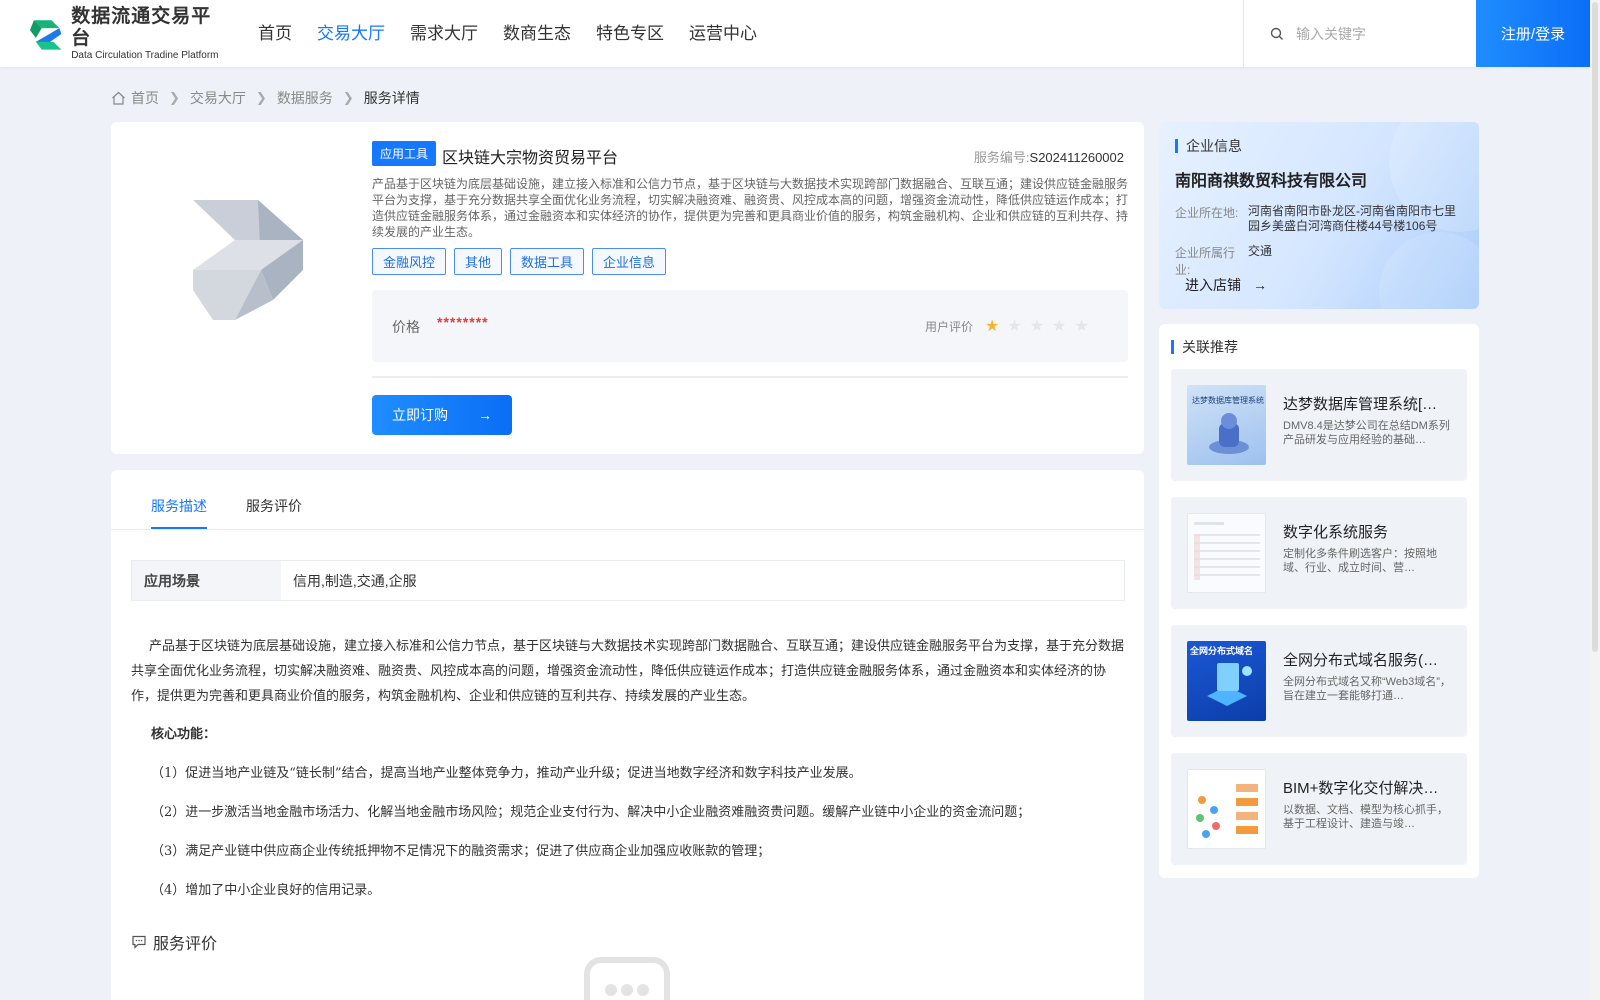  Describe the element at coordinates (45, 34) in the screenshot. I see `logo-icon` at that location.